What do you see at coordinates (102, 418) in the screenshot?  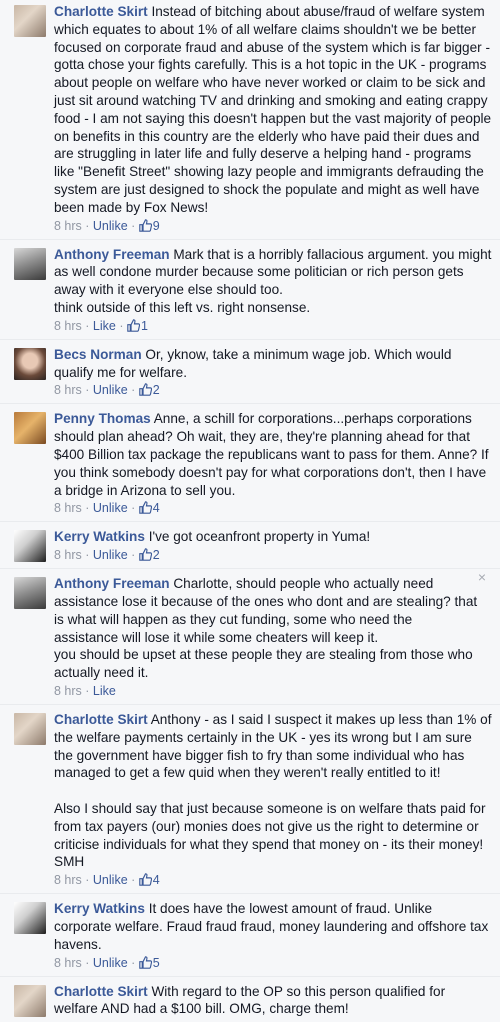 I see `author-name: Penny Thomas` at bounding box center [102, 418].